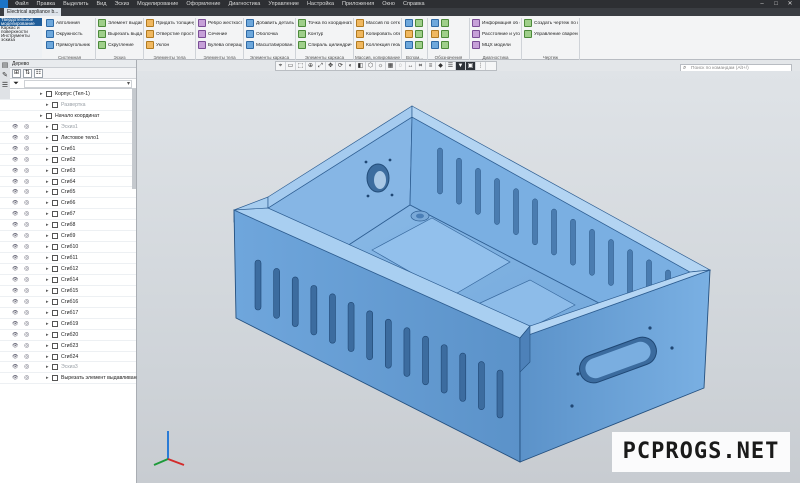  What do you see at coordinates (102, 4) in the screenshot?
I see `menu-item: Вид` at bounding box center [102, 4].